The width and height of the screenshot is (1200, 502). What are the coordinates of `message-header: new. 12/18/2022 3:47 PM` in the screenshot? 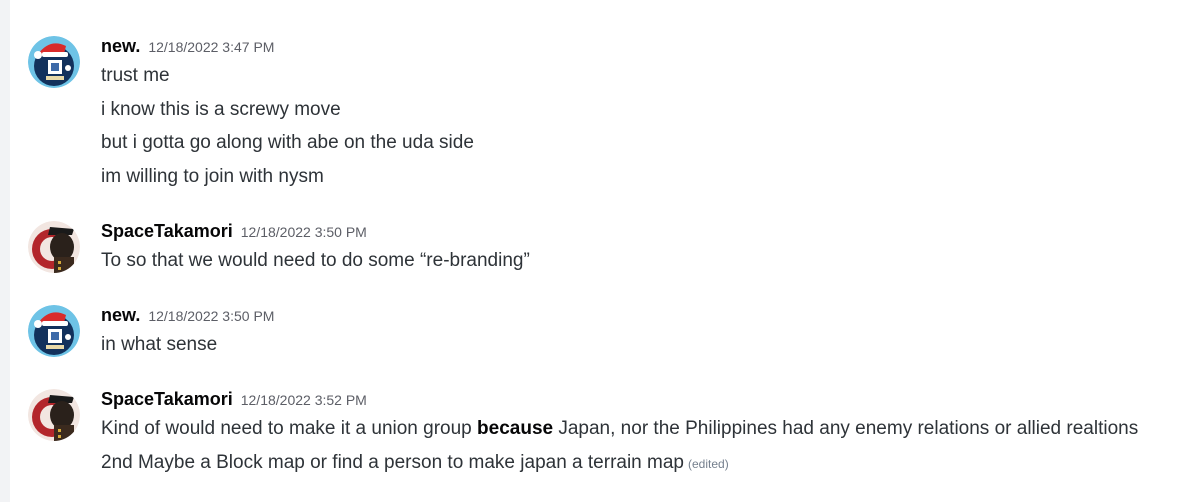 It's located at (187, 46).